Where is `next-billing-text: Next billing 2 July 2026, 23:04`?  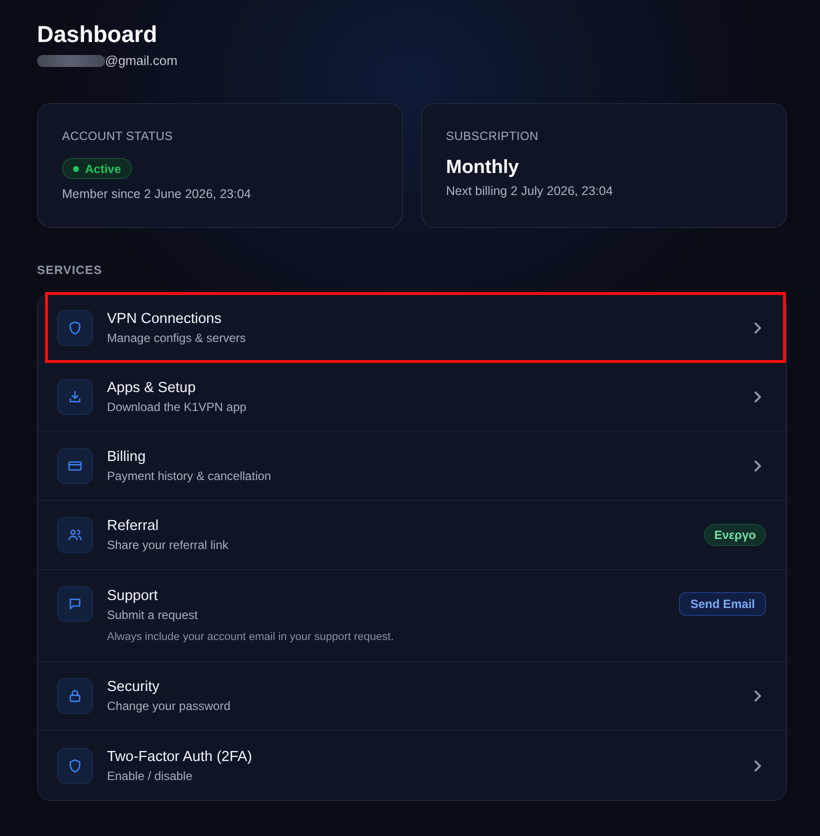 next-billing-text: Next billing 2 July 2026, 23:04 is located at coordinates (529, 191).